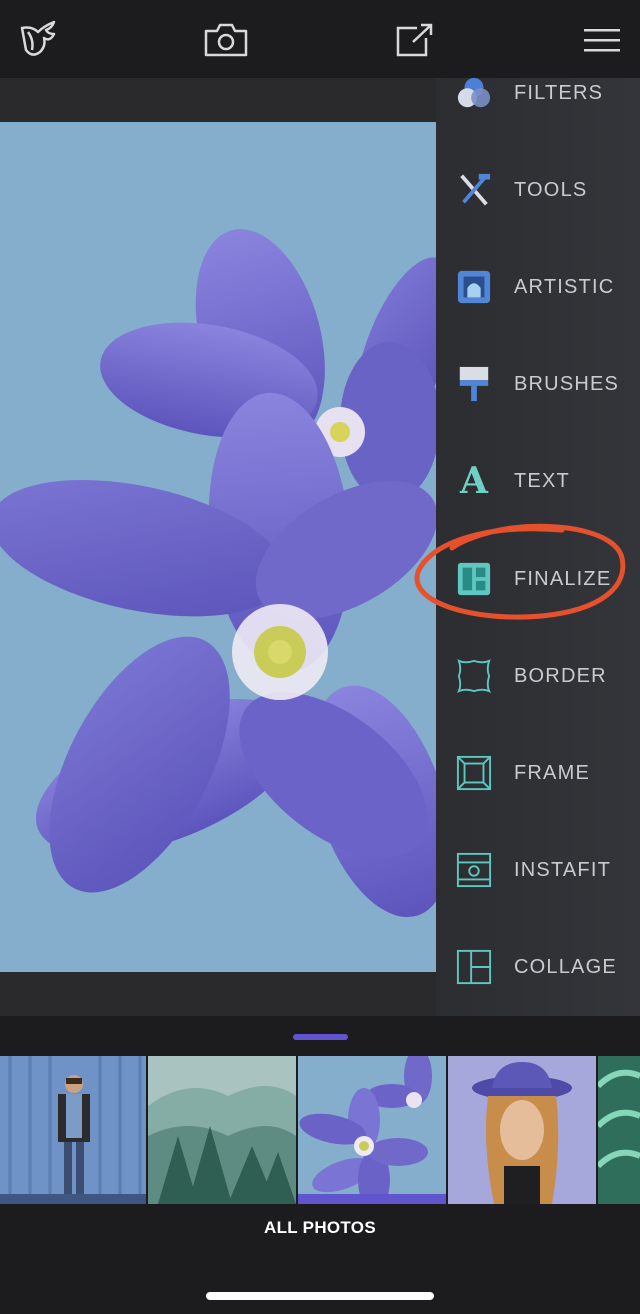  I want to click on home-indicator, so click(320, 1296).